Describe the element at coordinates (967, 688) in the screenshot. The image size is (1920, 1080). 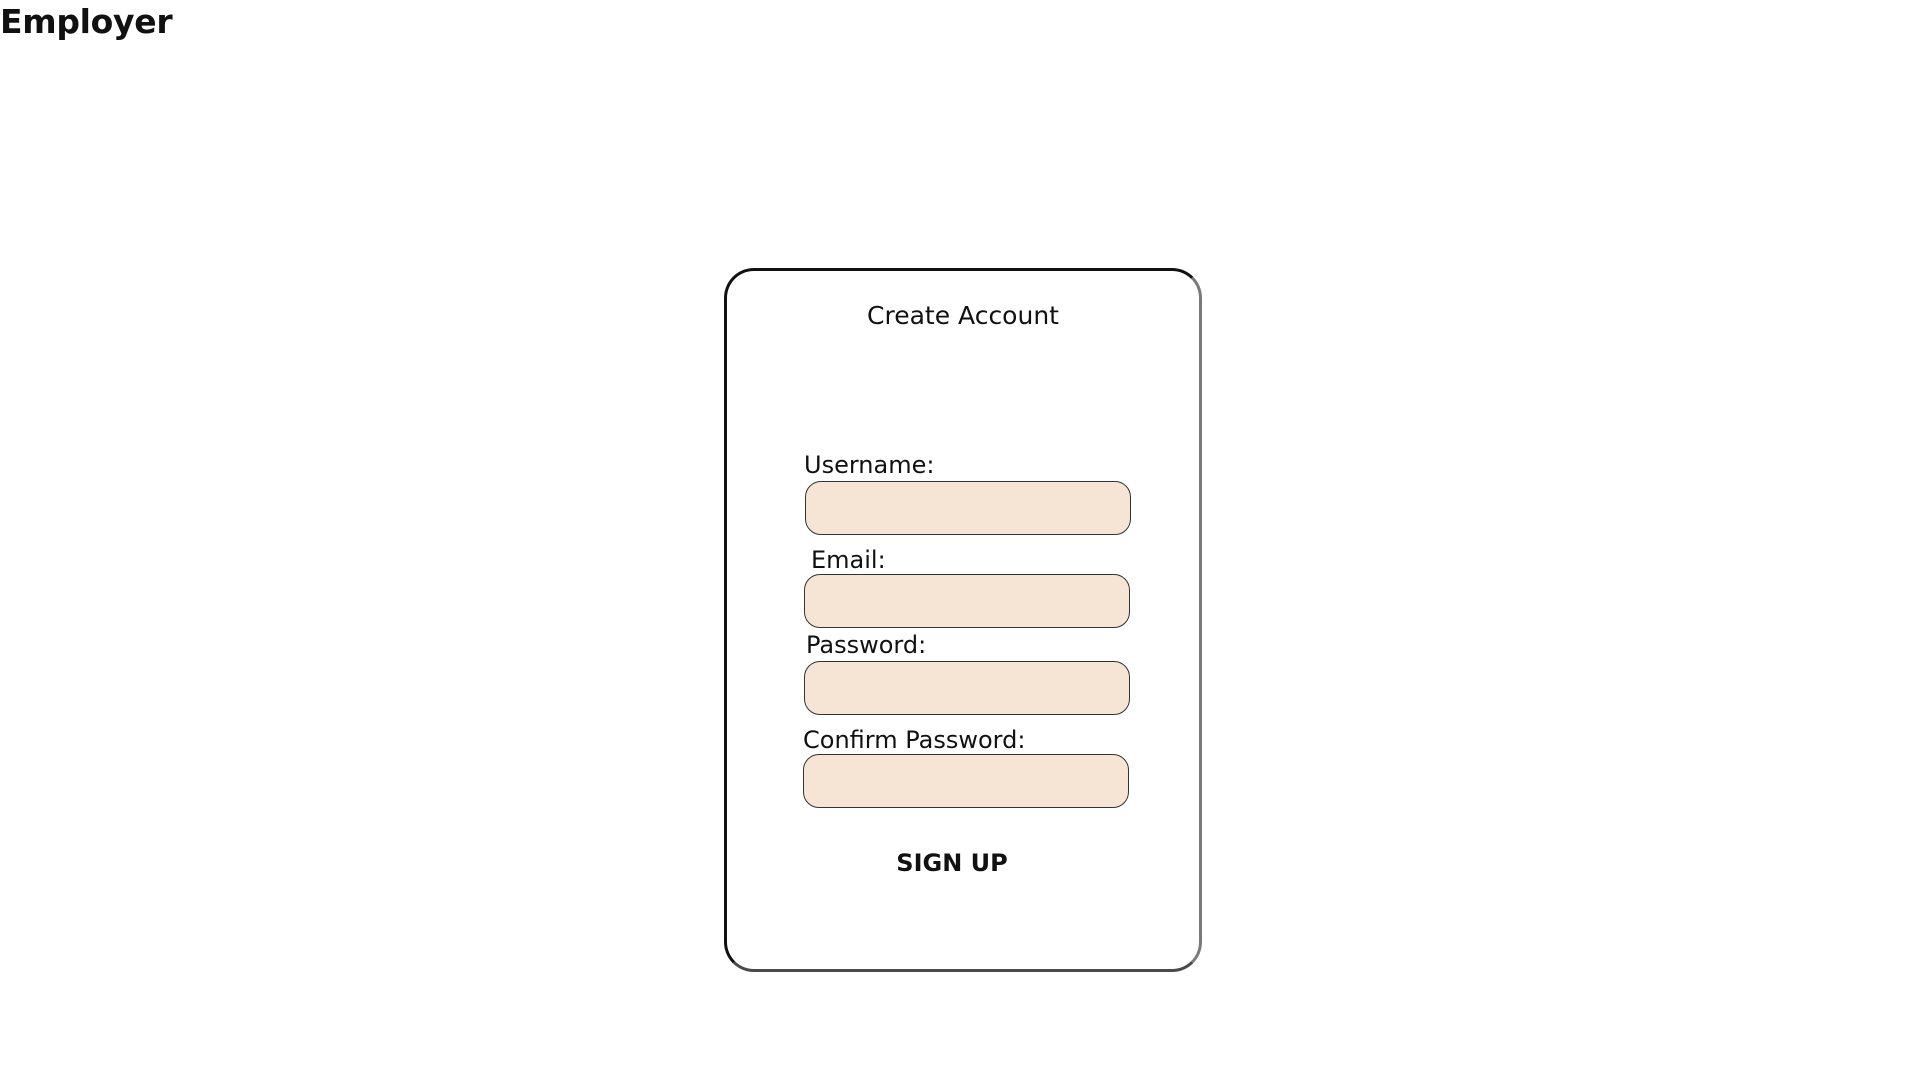
I see `password-input` at that location.